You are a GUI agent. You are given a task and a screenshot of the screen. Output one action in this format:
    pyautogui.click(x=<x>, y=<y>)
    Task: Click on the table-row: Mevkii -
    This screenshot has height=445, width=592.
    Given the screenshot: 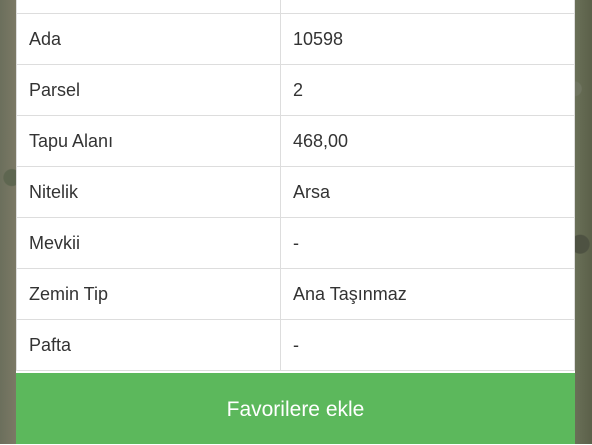 What is the action you would take?
    pyautogui.click(x=295, y=243)
    